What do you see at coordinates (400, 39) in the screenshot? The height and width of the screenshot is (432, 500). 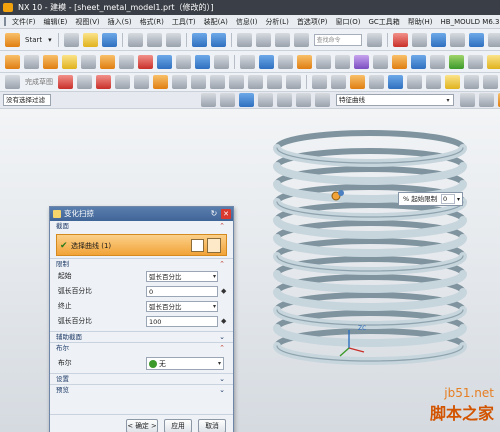 I see `snap-view-icon` at bounding box center [400, 39].